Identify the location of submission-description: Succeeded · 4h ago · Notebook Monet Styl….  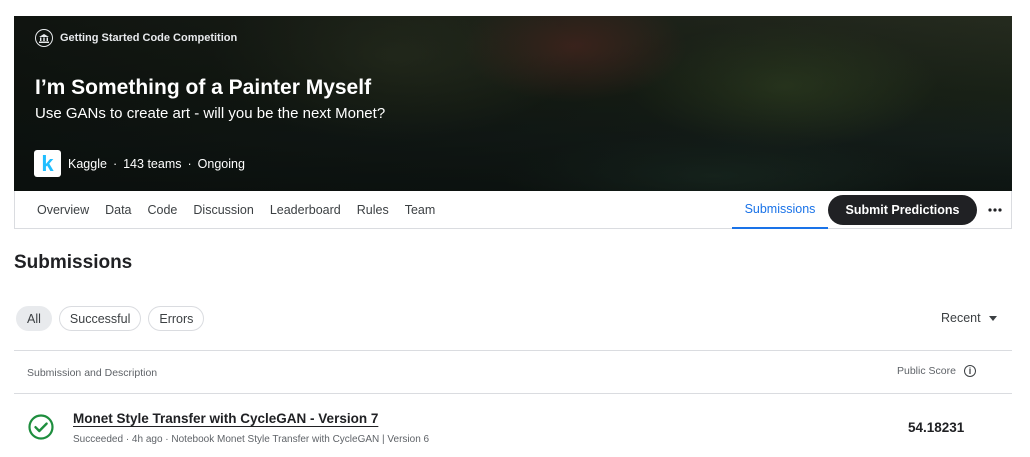
(251, 439).